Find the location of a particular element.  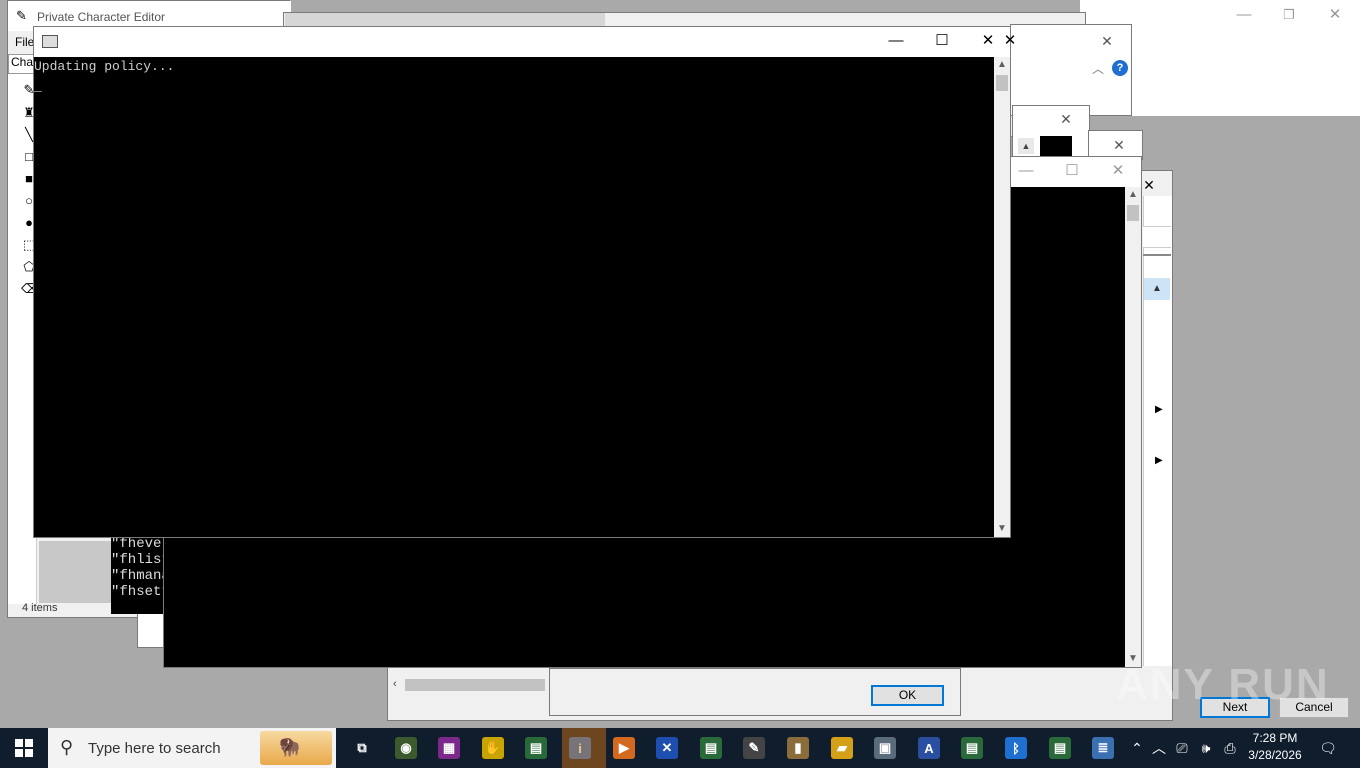

taskbar-app-button: ✋ is located at coordinates (493, 748).